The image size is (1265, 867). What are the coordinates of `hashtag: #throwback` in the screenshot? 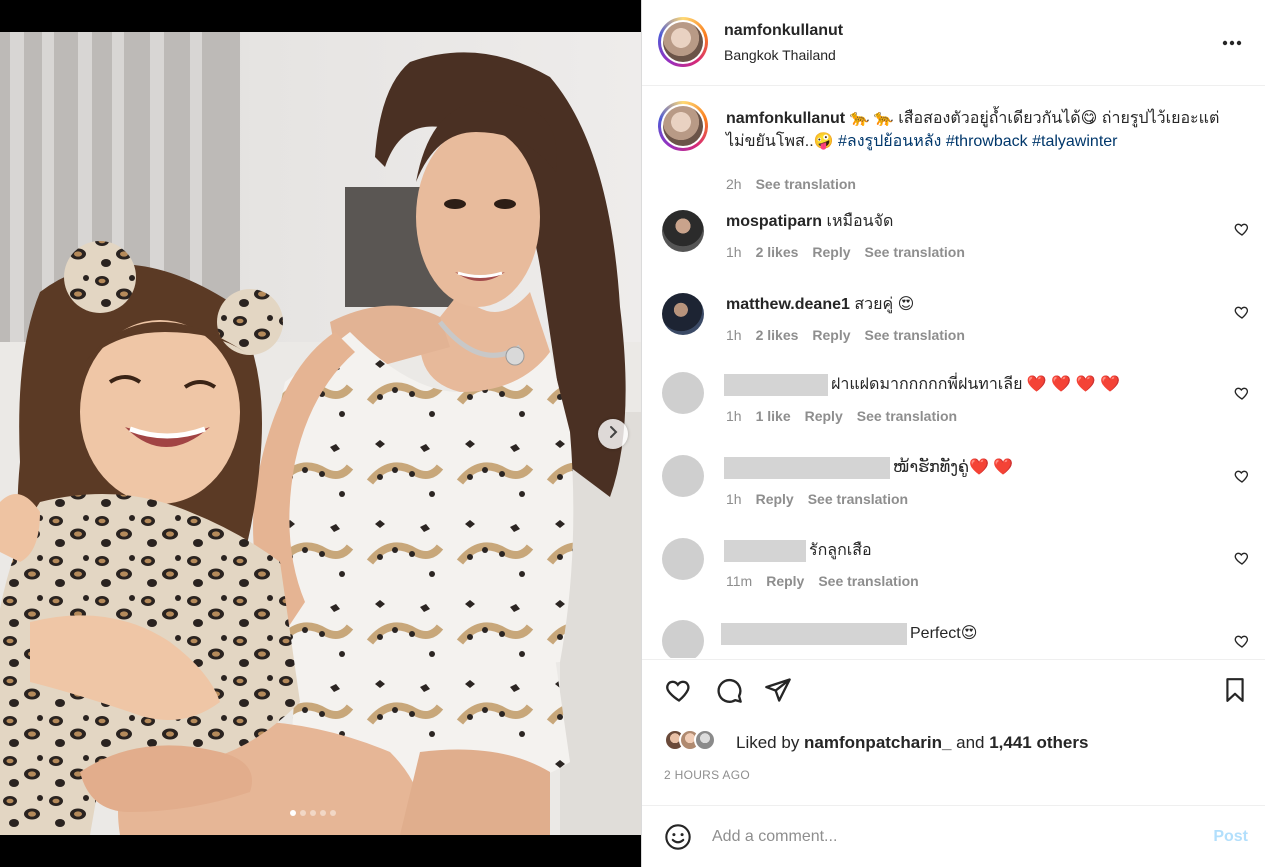 It's located at (987, 141).